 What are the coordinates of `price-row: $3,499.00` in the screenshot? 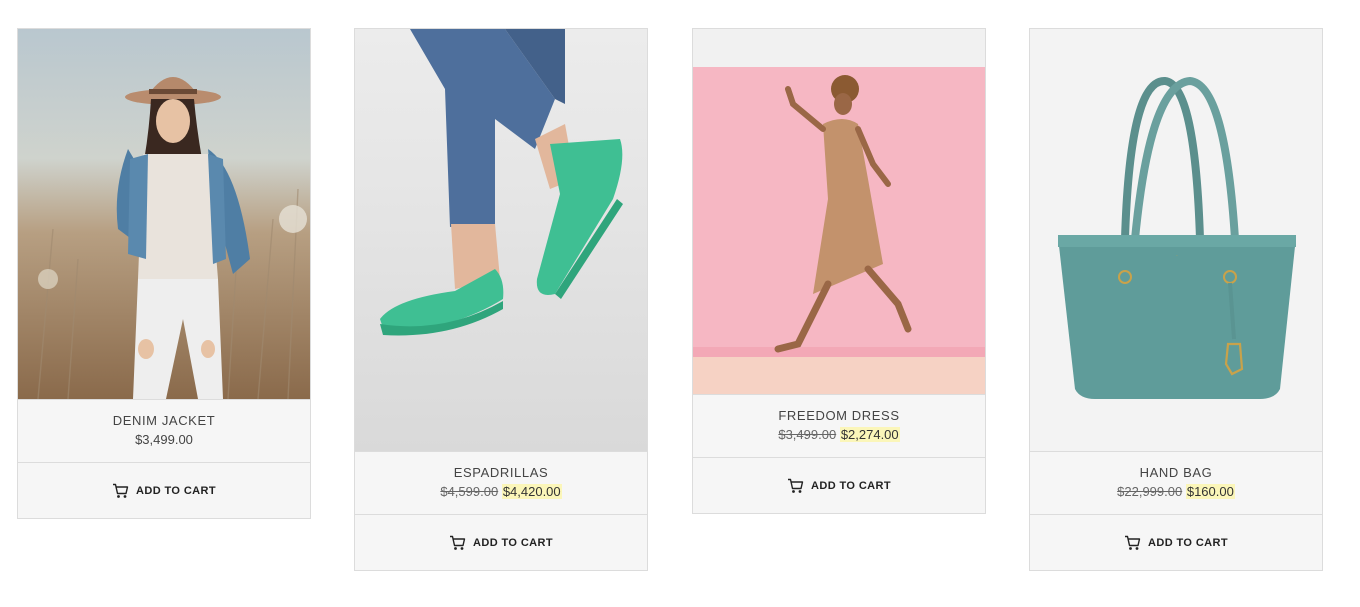 It's located at (164, 440).